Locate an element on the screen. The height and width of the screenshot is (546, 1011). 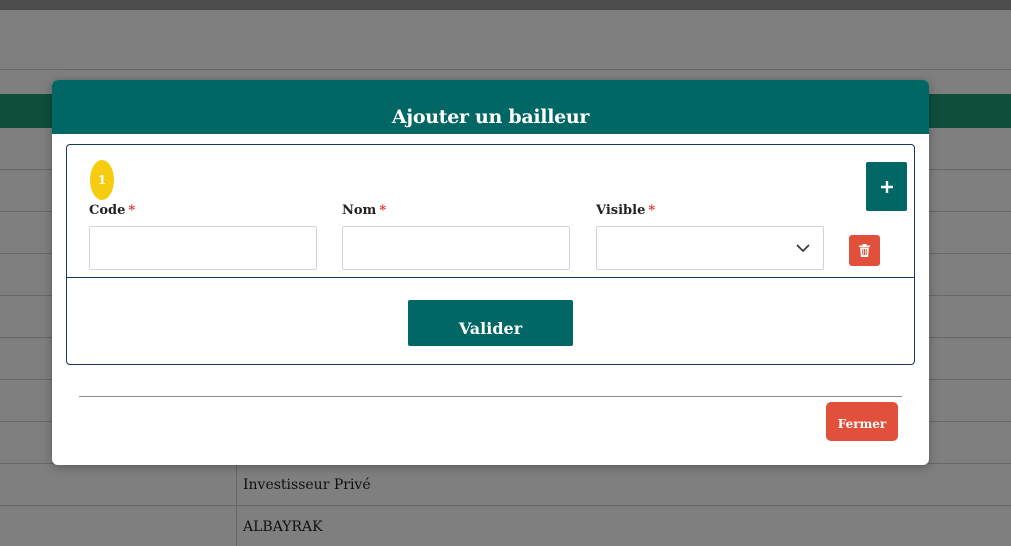
validate-button: Valider is located at coordinates (490, 323).